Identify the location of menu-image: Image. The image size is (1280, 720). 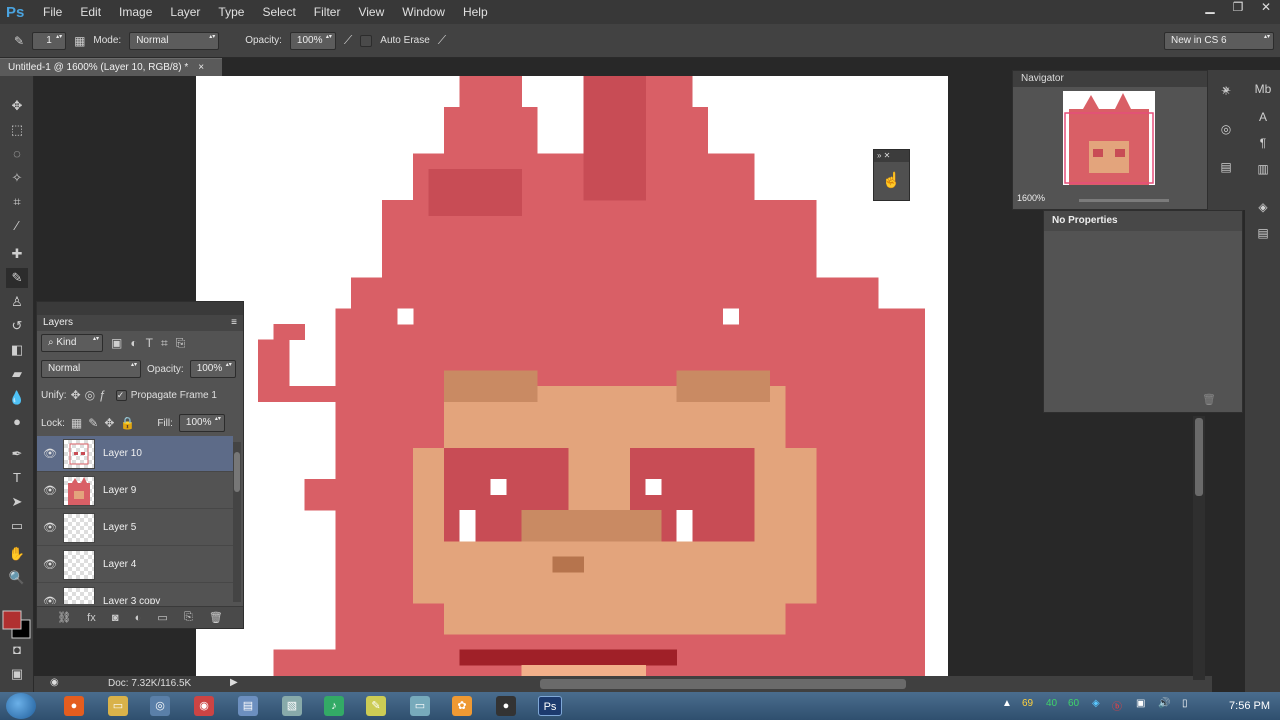
(135, 12).